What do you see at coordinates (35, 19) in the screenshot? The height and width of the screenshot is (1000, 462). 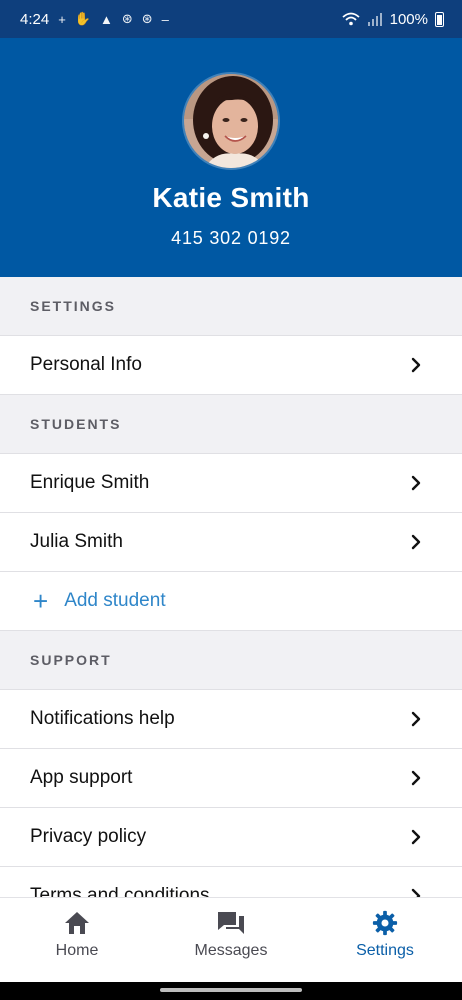 I see `status-time: 4:24` at bounding box center [35, 19].